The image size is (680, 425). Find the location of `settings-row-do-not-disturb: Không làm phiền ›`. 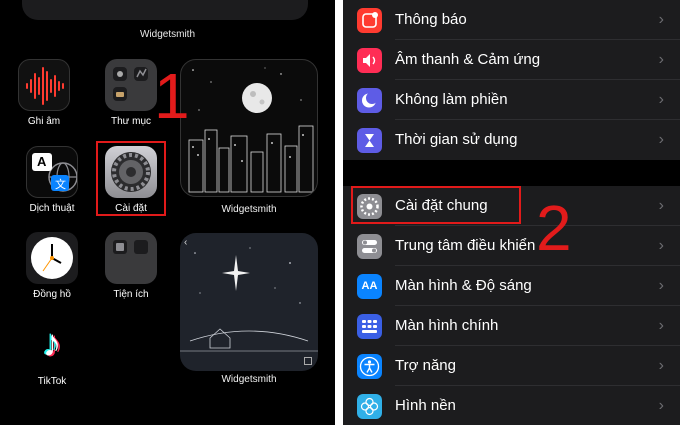

settings-row-do-not-disturb: Không làm phiền › is located at coordinates (511, 100).